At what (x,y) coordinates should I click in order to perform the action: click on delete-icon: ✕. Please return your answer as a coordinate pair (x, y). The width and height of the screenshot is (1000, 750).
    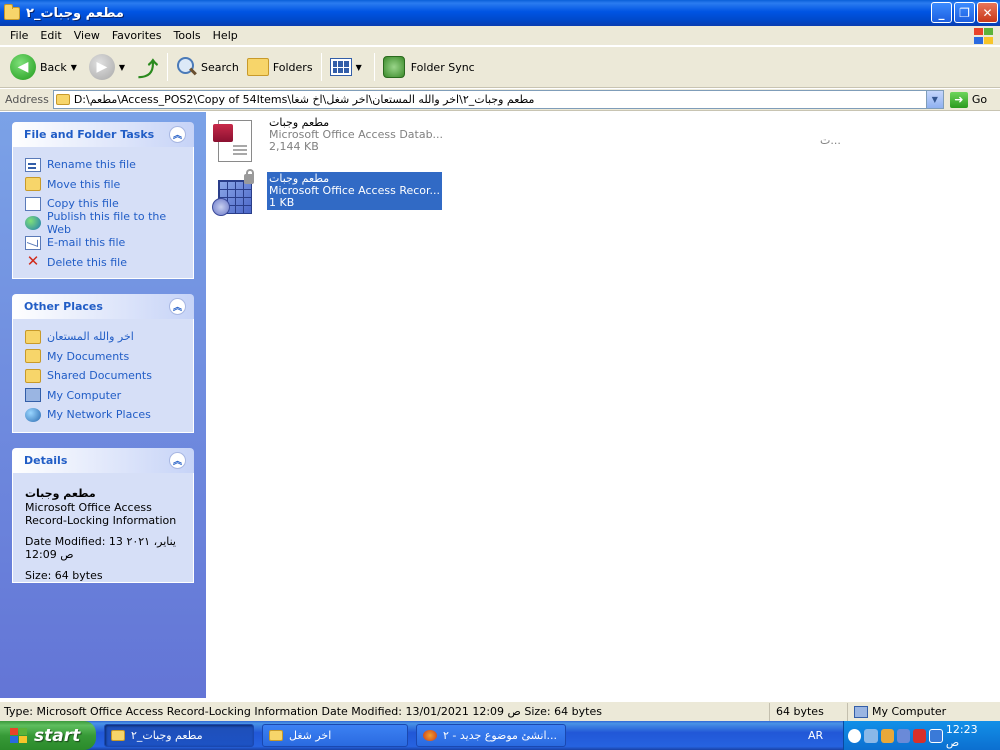
    Looking at the image, I should click on (33, 261).